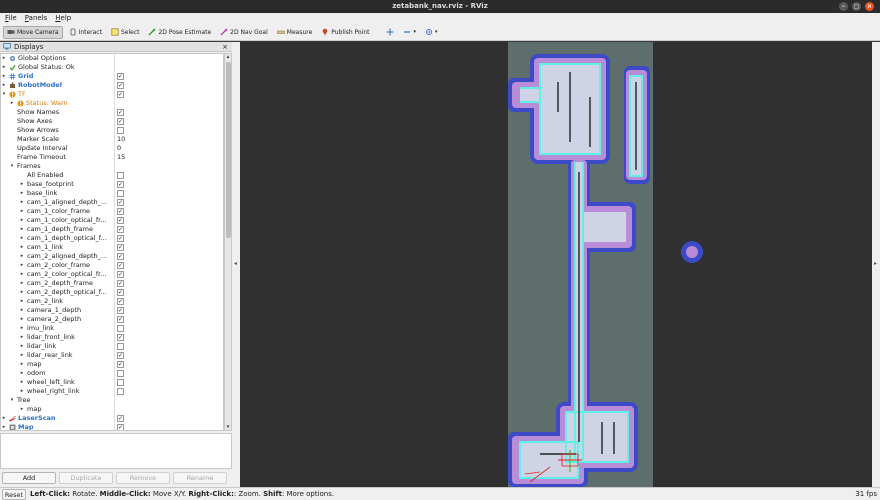  What do you see at coordinates (36, 18) in the screenshot?
I see `menu-panels: Panels` at bounding box center [36, 18].